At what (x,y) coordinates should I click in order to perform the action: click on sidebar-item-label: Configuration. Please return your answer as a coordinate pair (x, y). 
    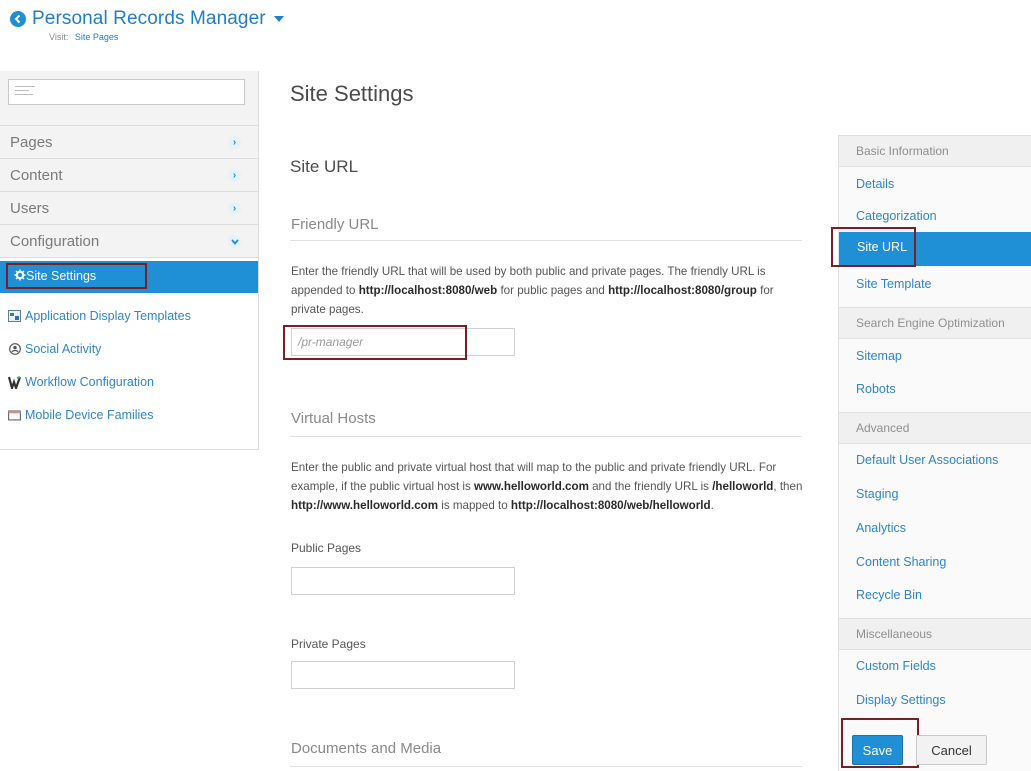
    Looking at the image, I should click on (55, 241).